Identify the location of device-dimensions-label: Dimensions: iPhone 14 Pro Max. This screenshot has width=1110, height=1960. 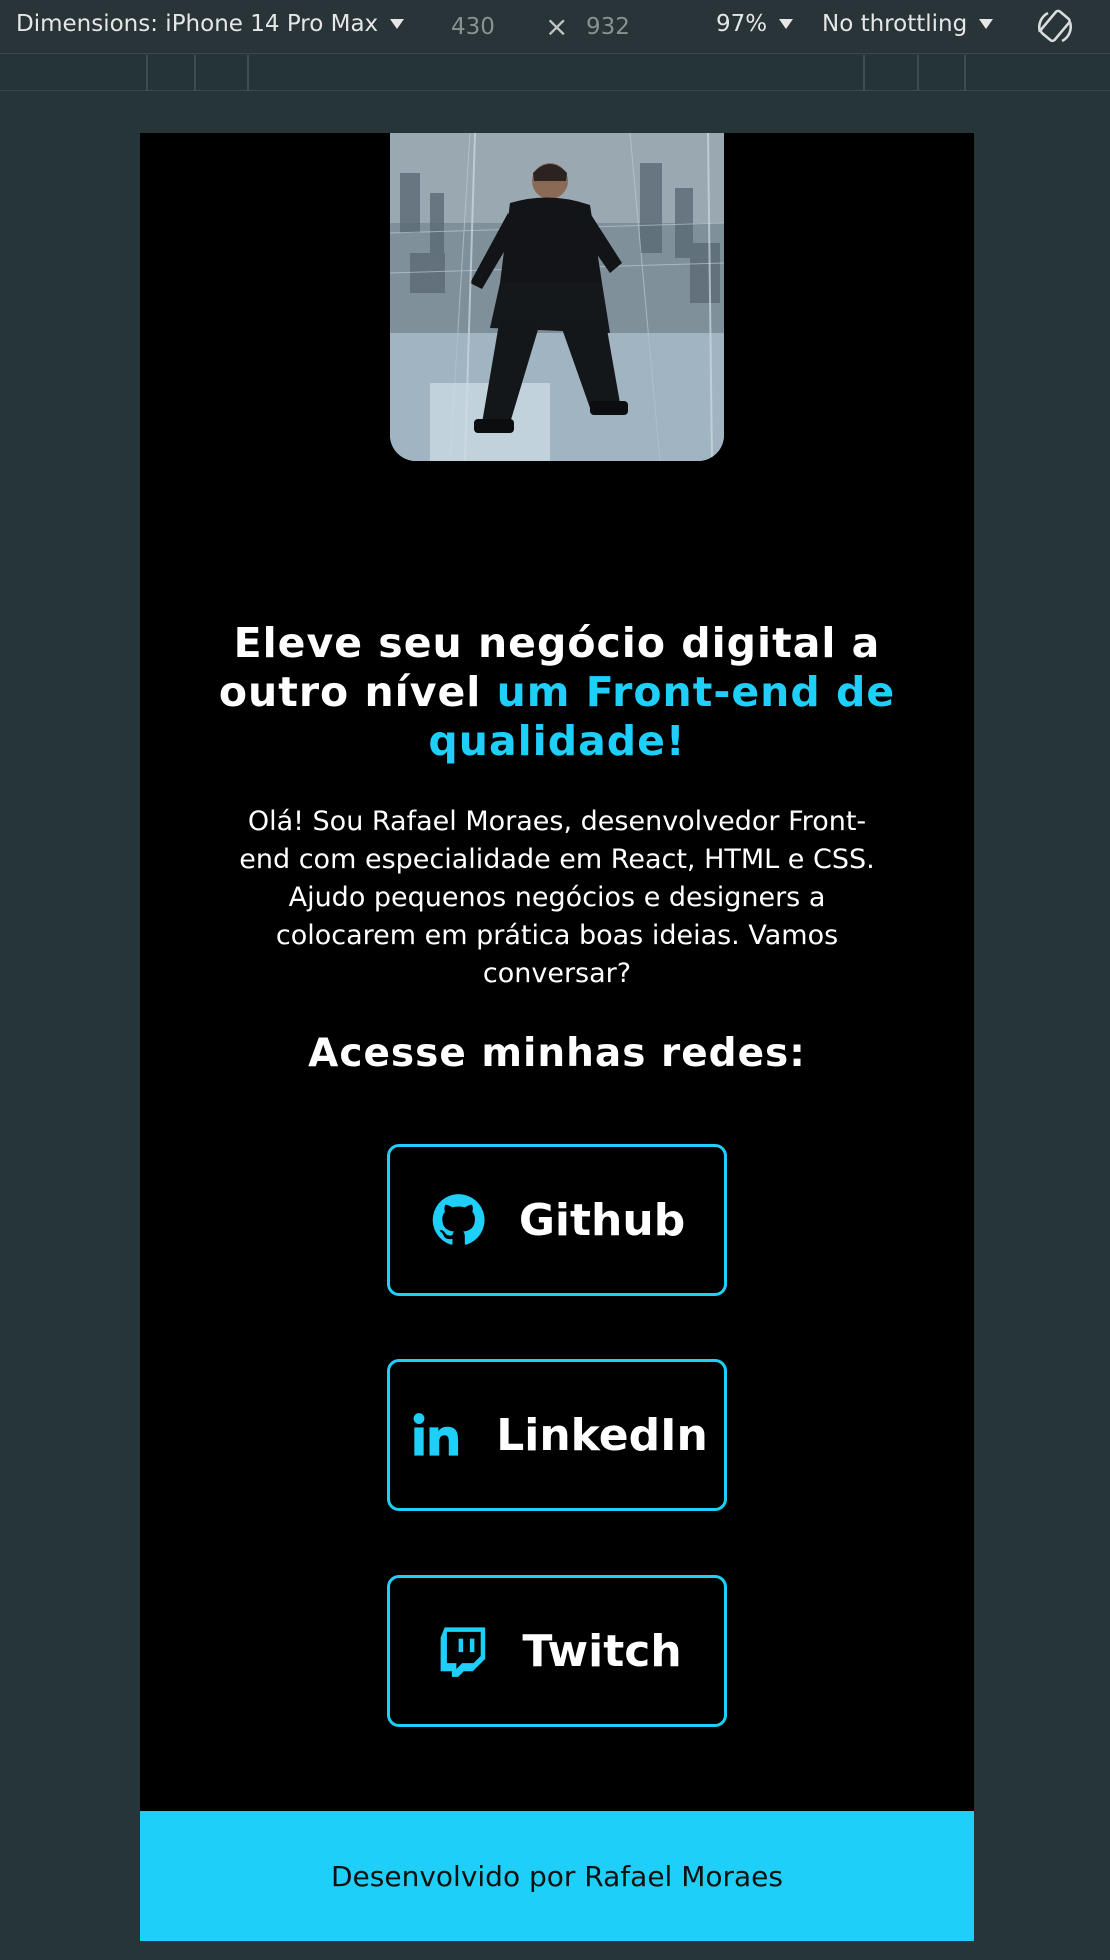
(197, 24).